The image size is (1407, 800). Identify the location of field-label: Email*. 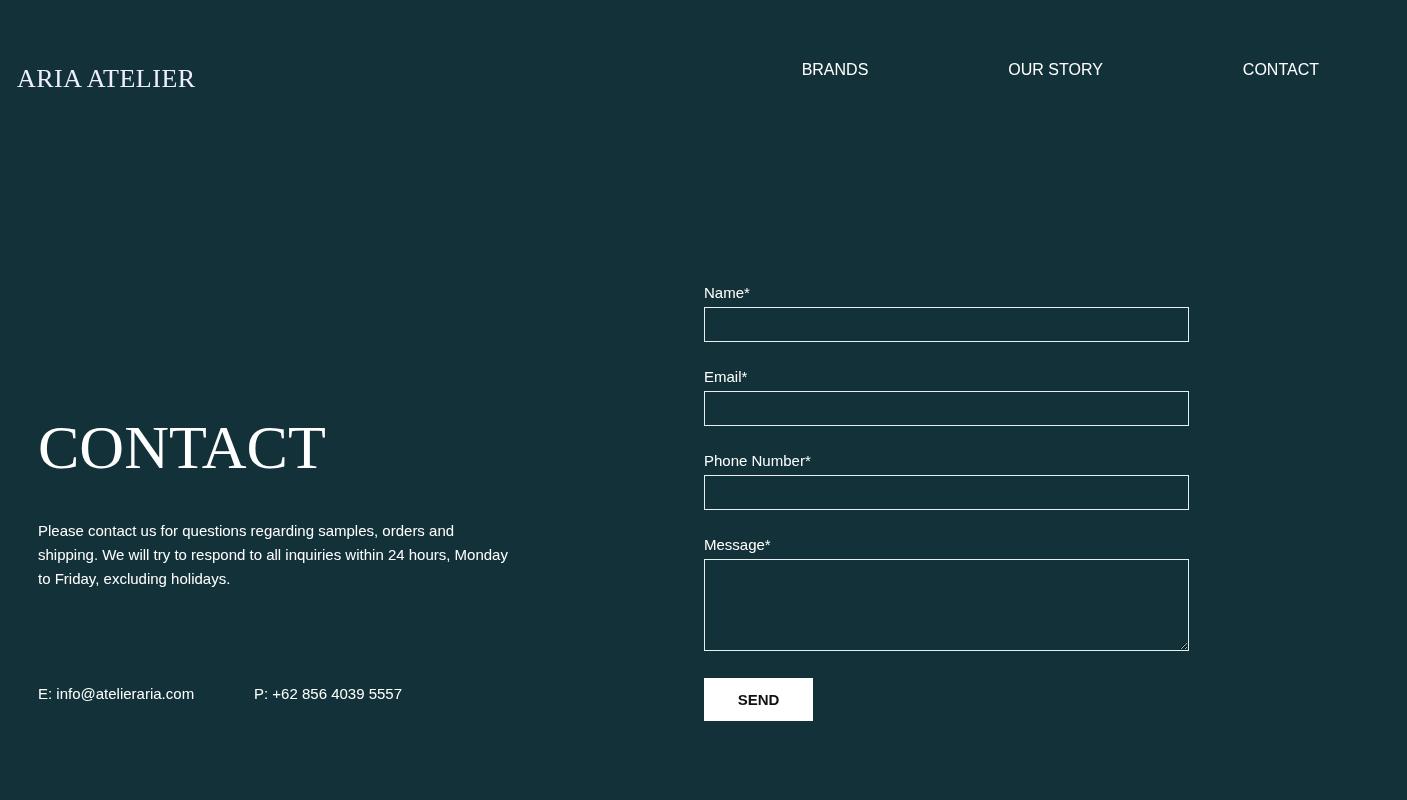
(726, 377).